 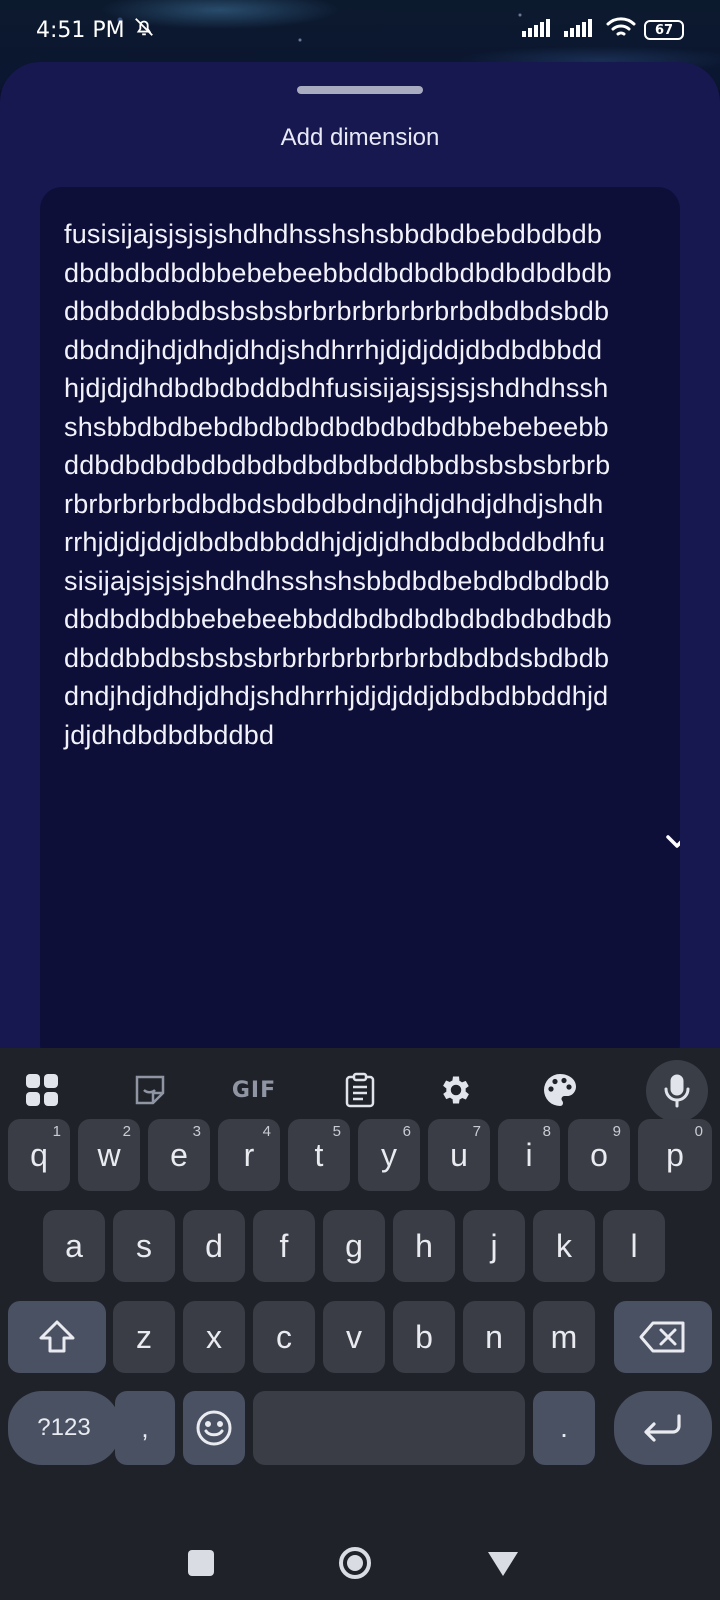 I want to click on key-o: o9, so click(x=599, y=1155).